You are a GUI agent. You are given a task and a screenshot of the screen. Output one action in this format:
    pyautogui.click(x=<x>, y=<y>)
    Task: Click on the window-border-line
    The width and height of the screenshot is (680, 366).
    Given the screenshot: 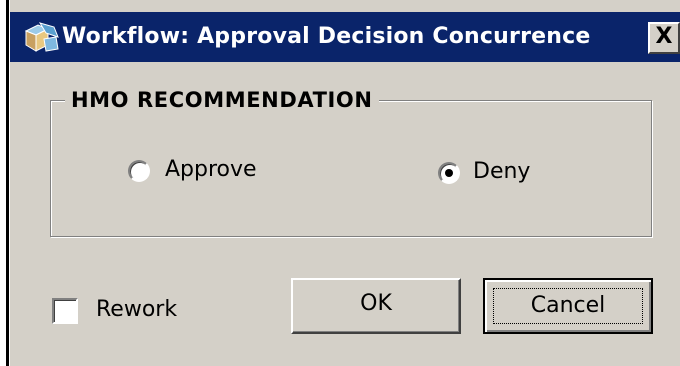 What is the action you would take?
    pyautogui.click(x=7, y=183)
    